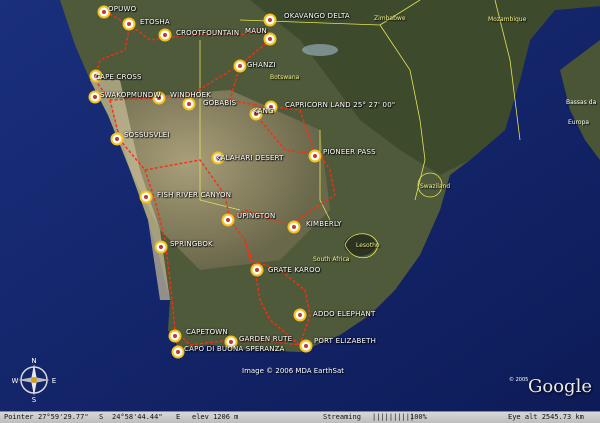 The image size is (600, 423). Describe the element at coordinates (178, 352) in the screenshot. I see `route-marker-capebuona` at that location.